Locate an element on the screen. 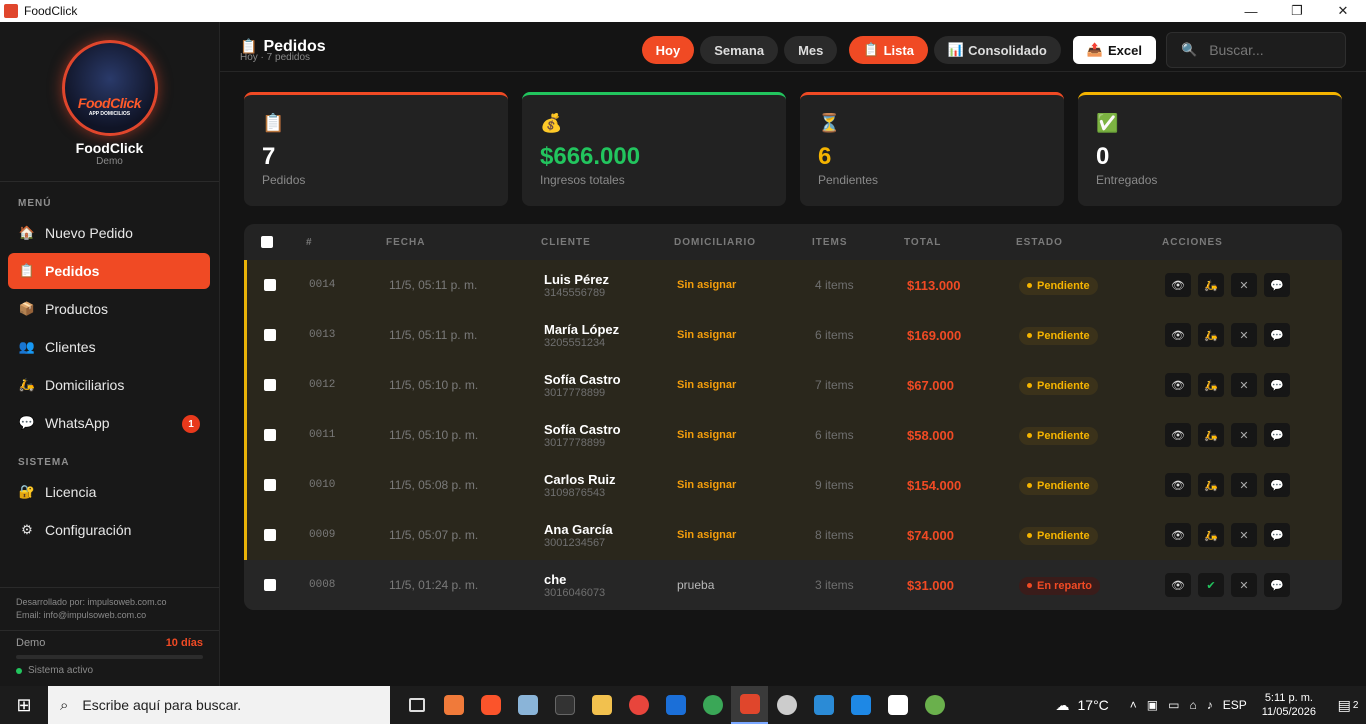 Image resolution: width=1366 pixels, height=724 pixels. sidebar-item-licencia: 🔐 Licencia is located at coordinates (109, 492).